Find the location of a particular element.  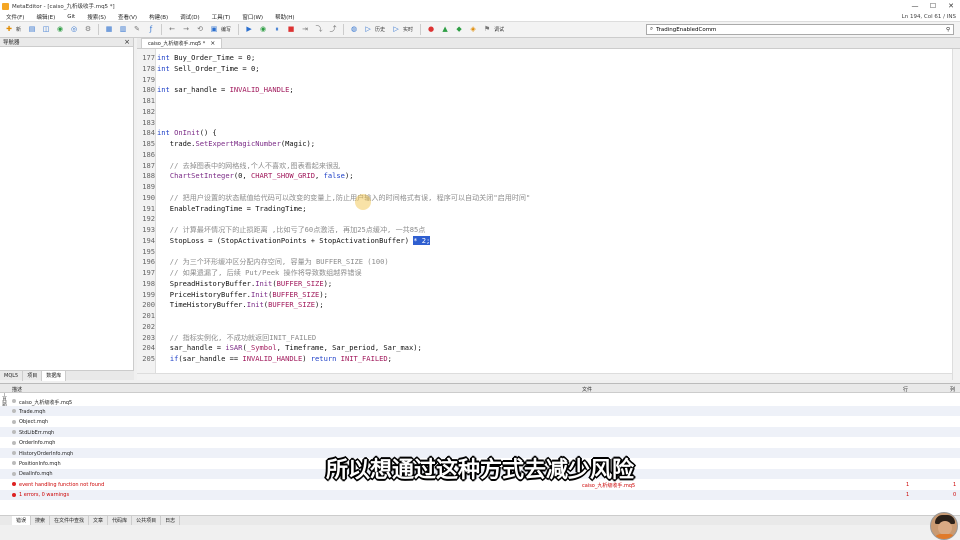

horizontal-scrollbar is located at coordinates (544, 376).